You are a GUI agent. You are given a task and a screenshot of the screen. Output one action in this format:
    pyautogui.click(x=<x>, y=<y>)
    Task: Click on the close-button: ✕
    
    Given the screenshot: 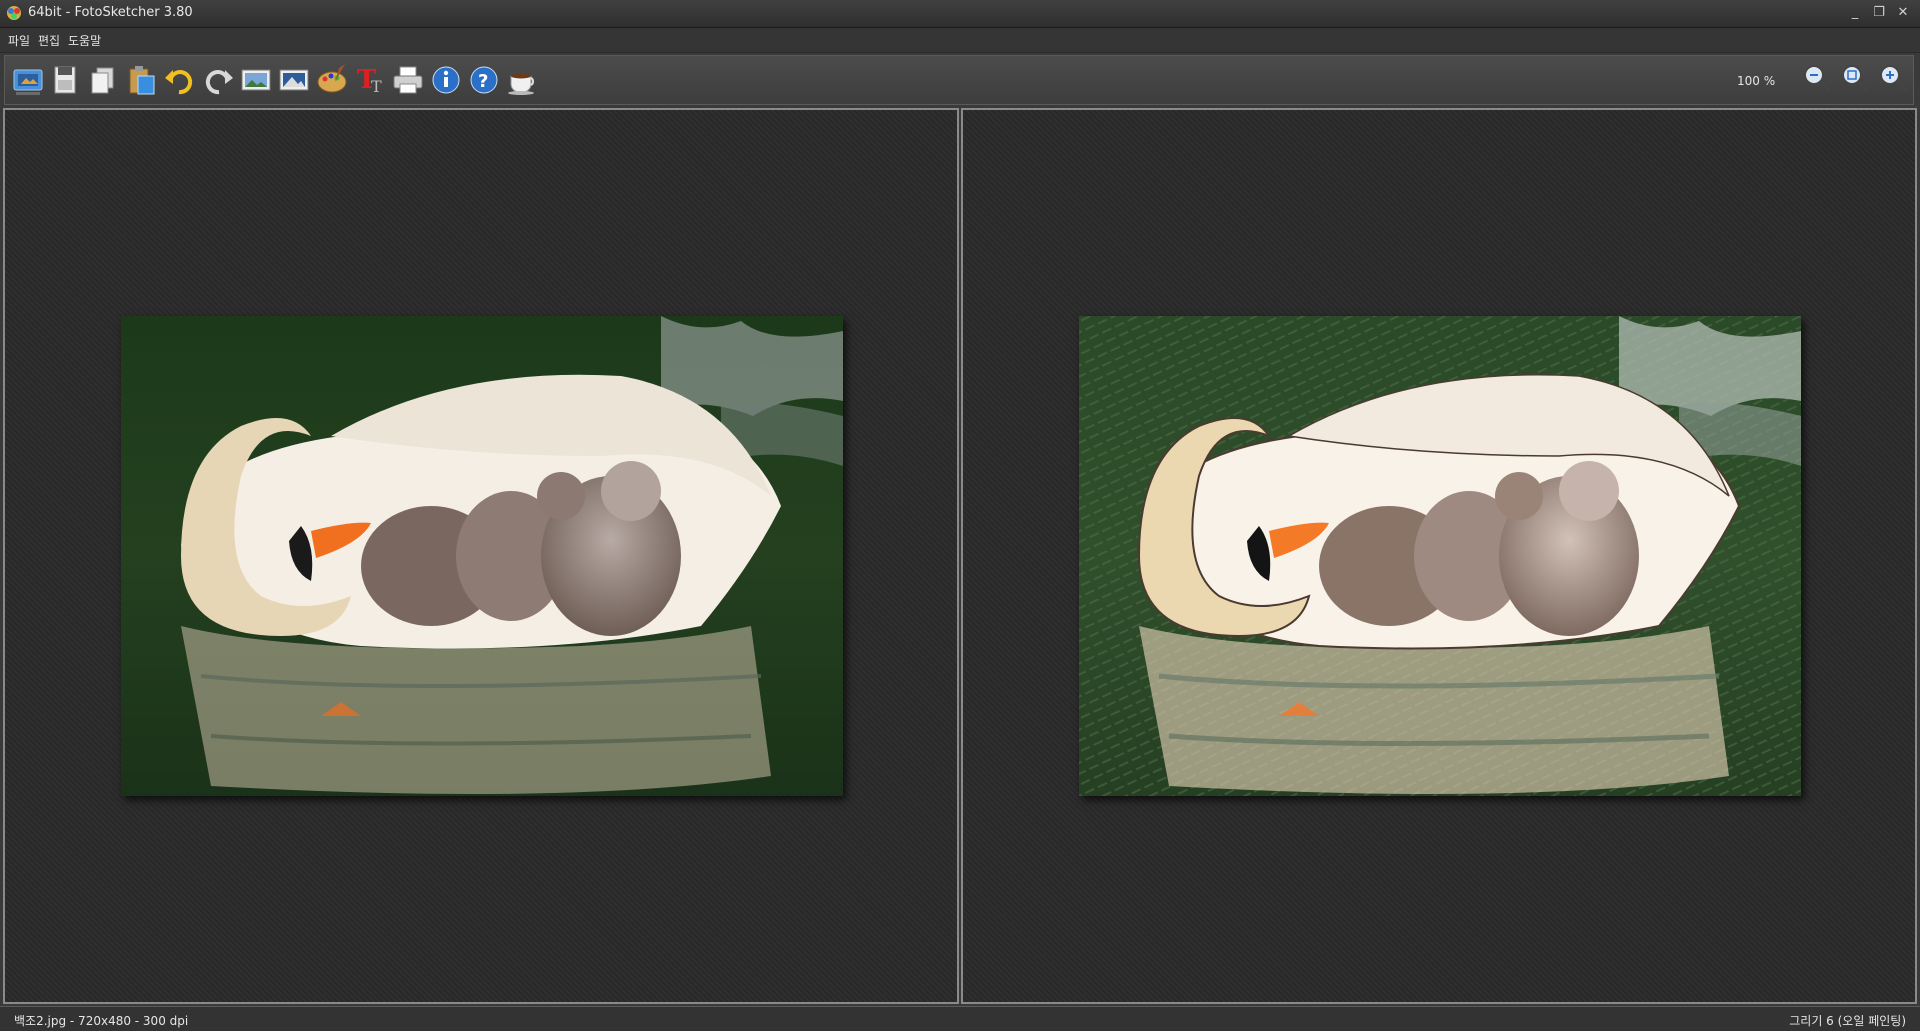 What is the action you would take?
    pyautogui.click(x=1903, y=13)
    